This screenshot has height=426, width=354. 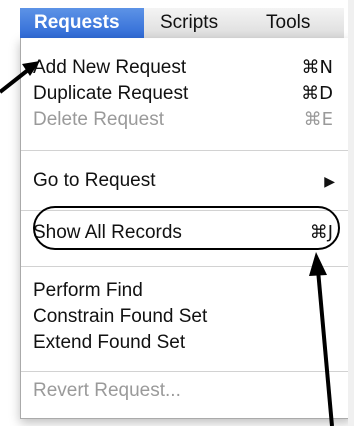 What do you see at coordinates (20, 77) in the screenshot?
I see `arrow-to-add-new-request` at bounding box center [20, 77].